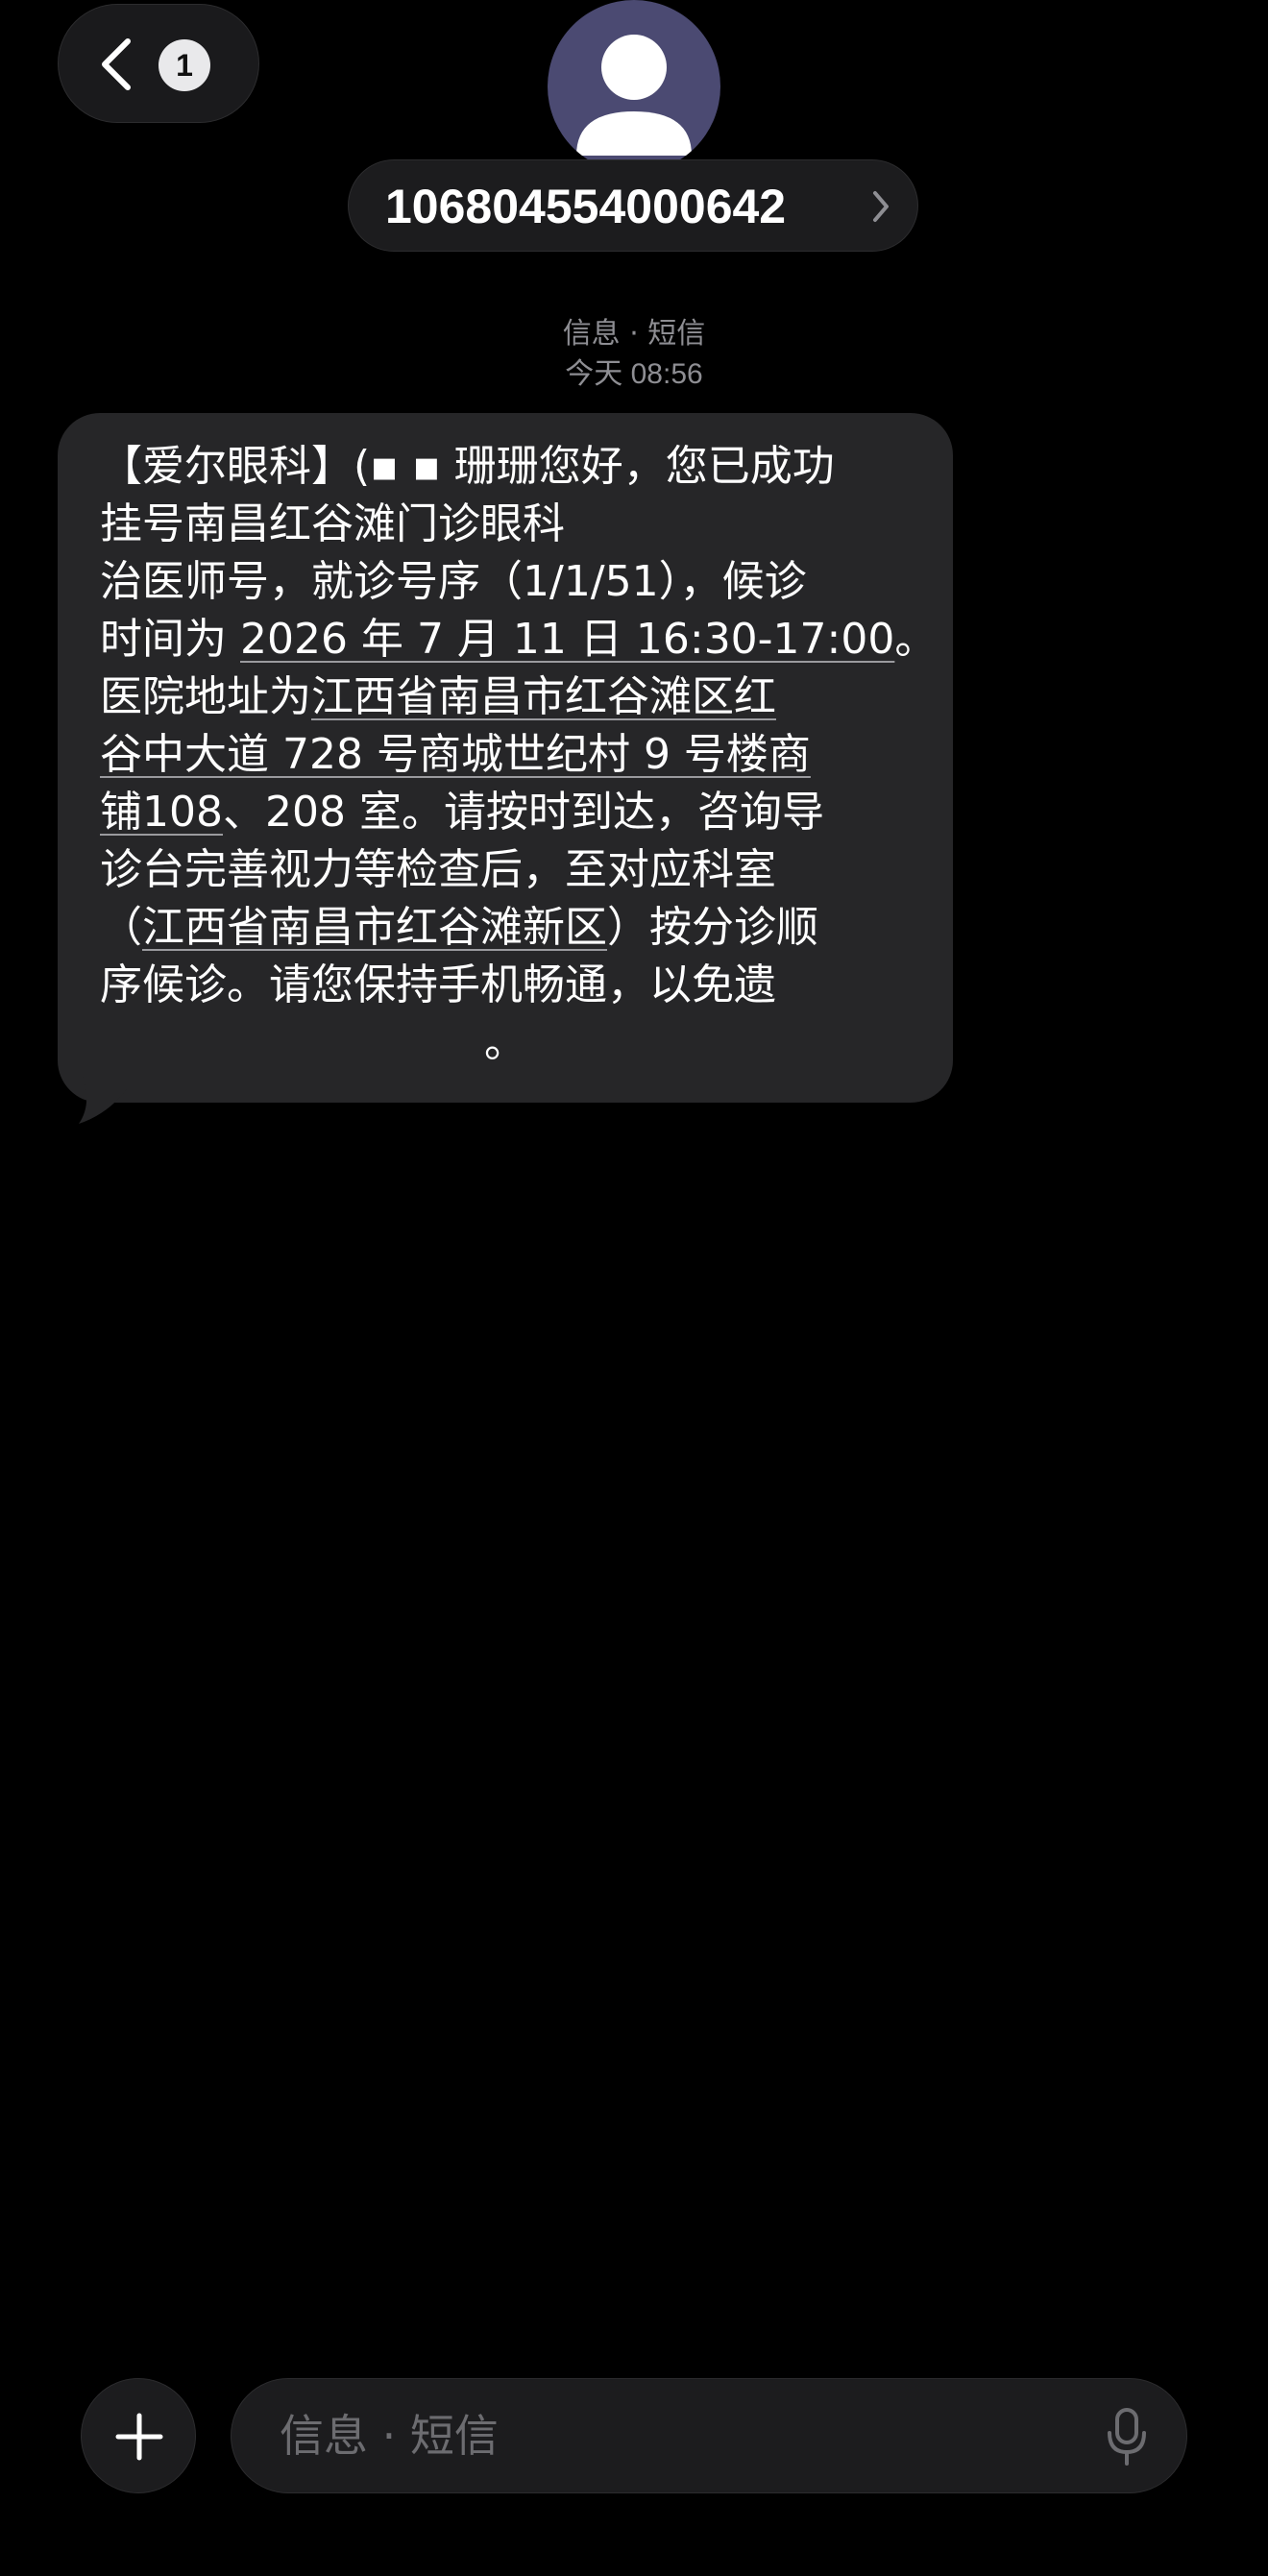 The width and height of the screenshot is (1268, 2576). Describe the element at coordinates (161, 812) in the screenshot. I see `address-link-end: 铺108` at that location.